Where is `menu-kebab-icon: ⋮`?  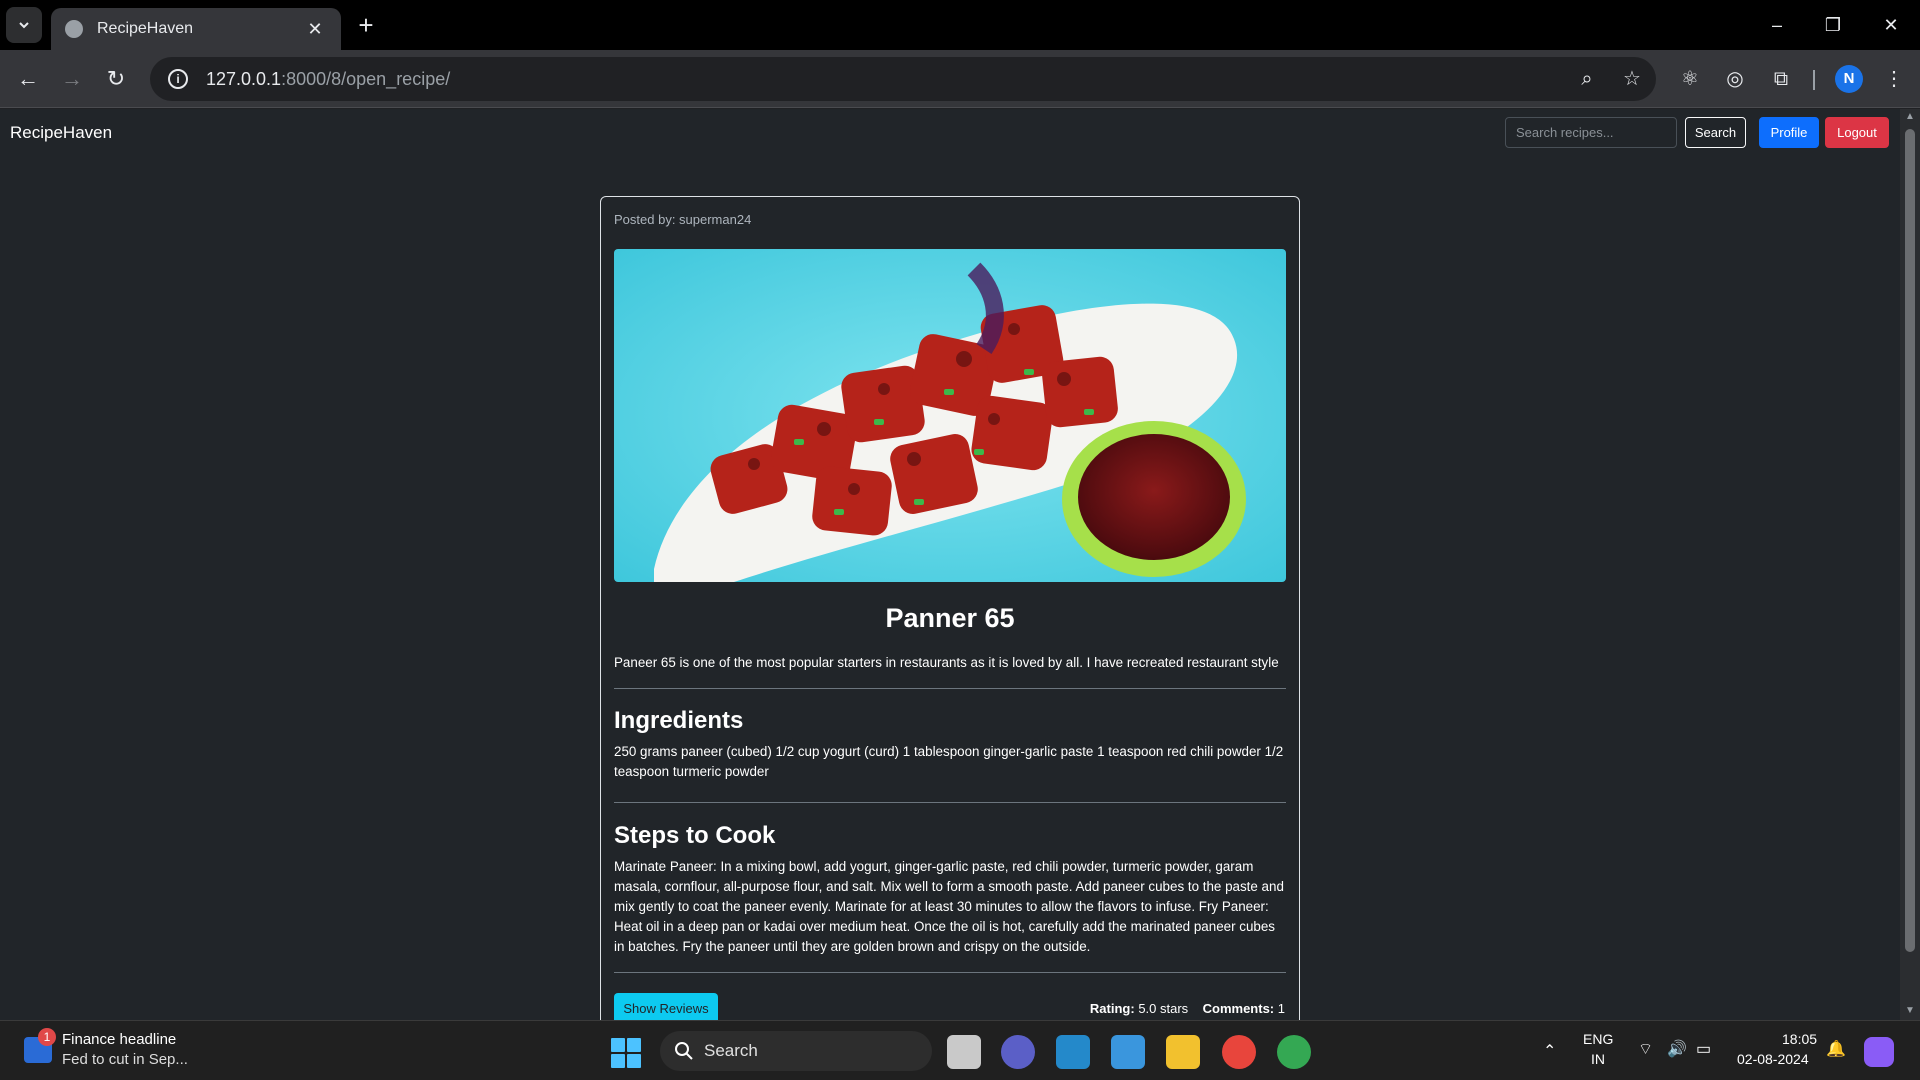 menu-kebab-icon: ⋮ is located at coordinates (1894, 79).